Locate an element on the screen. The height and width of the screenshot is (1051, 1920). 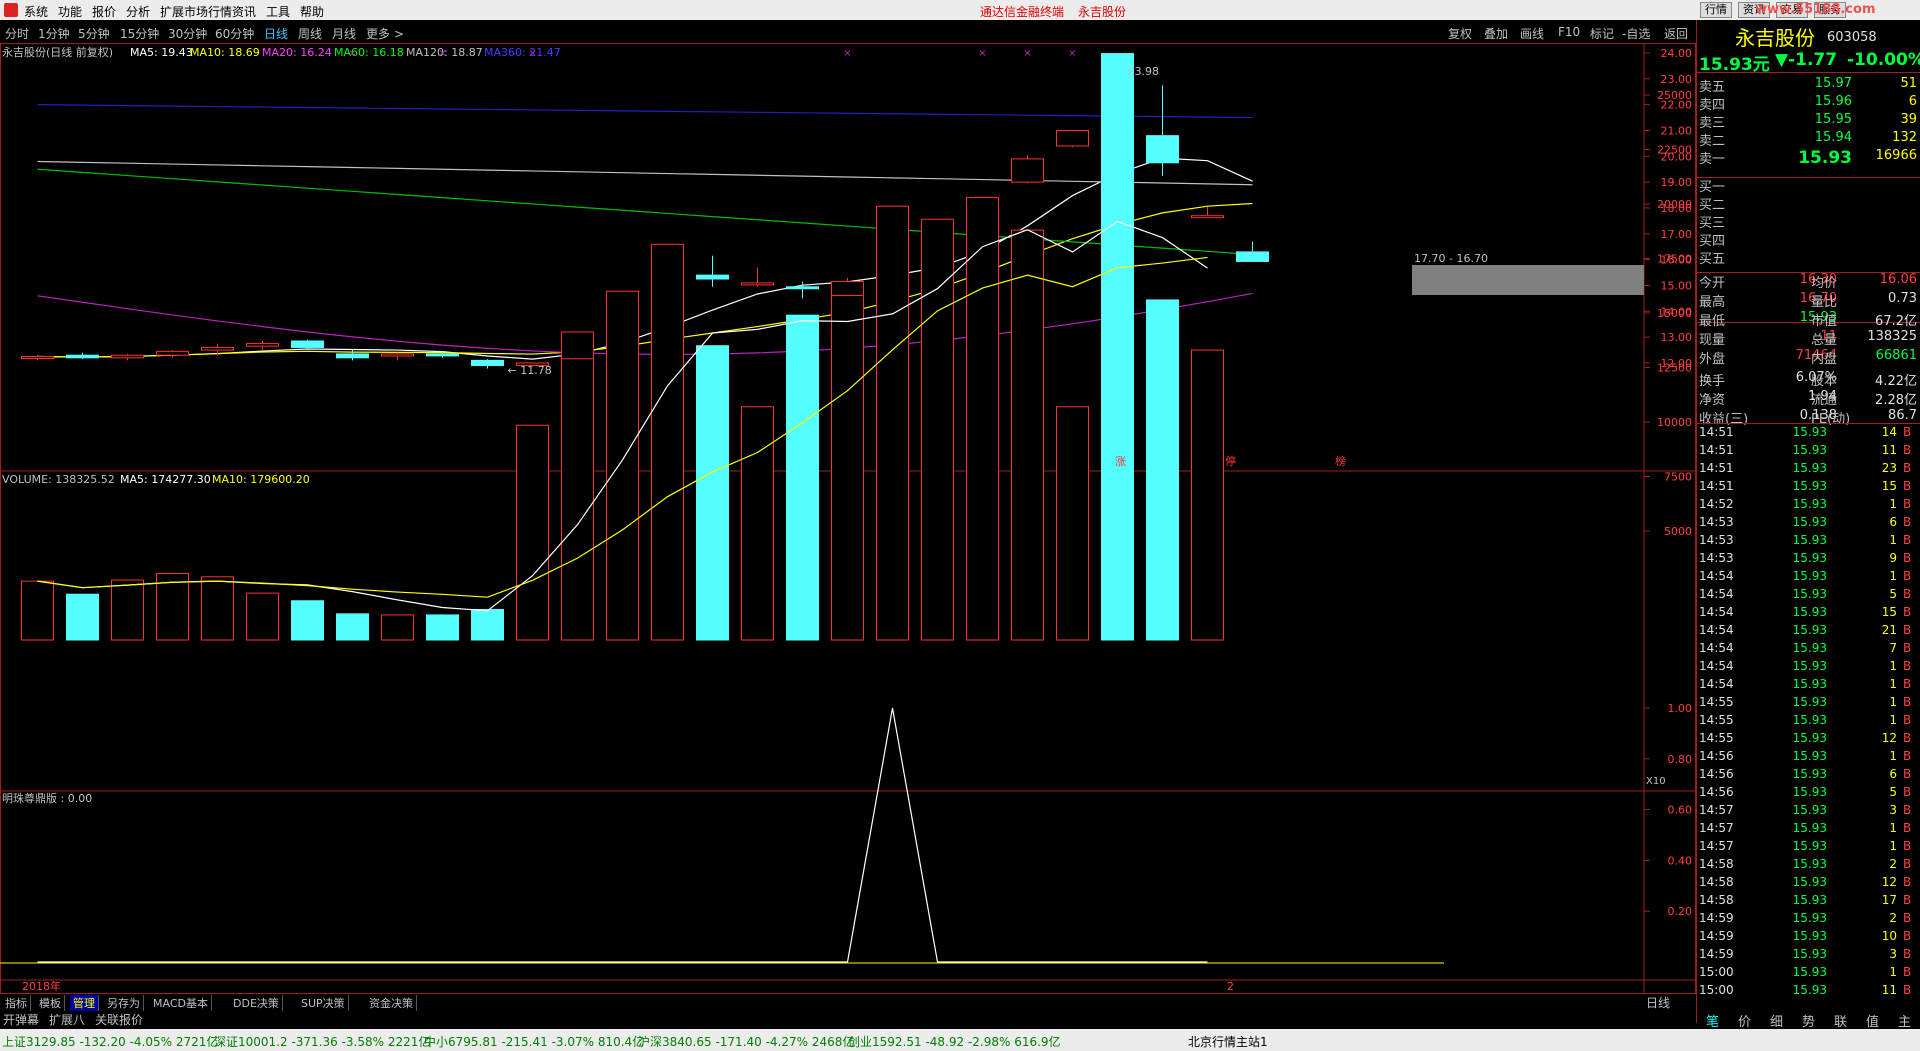
app-logo-icon is located at coordinates (11, 10).